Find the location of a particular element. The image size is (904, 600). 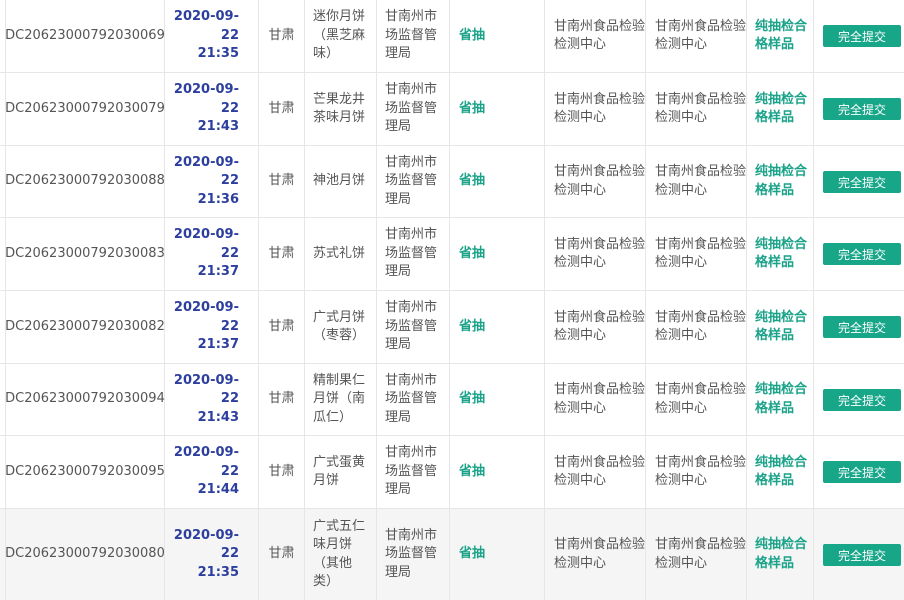

sample-id: DC20623000792030083 is located at coordinates (85, 254).